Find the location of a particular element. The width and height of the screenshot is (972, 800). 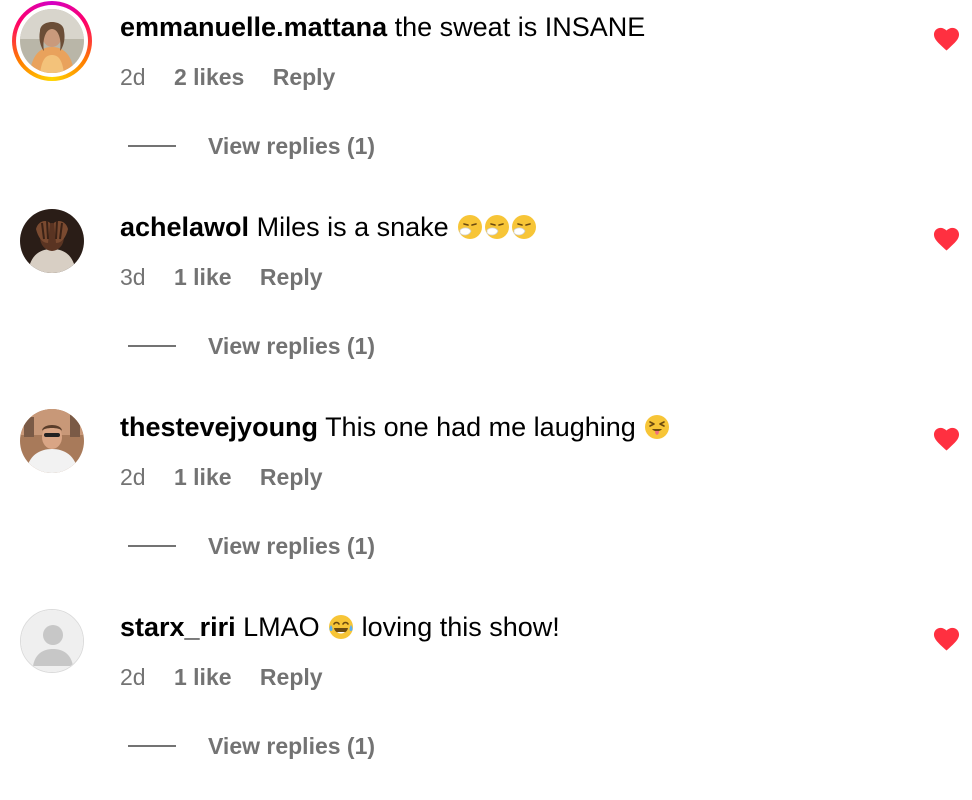

comment-username: achelawol is located at coordinates (184, 227).